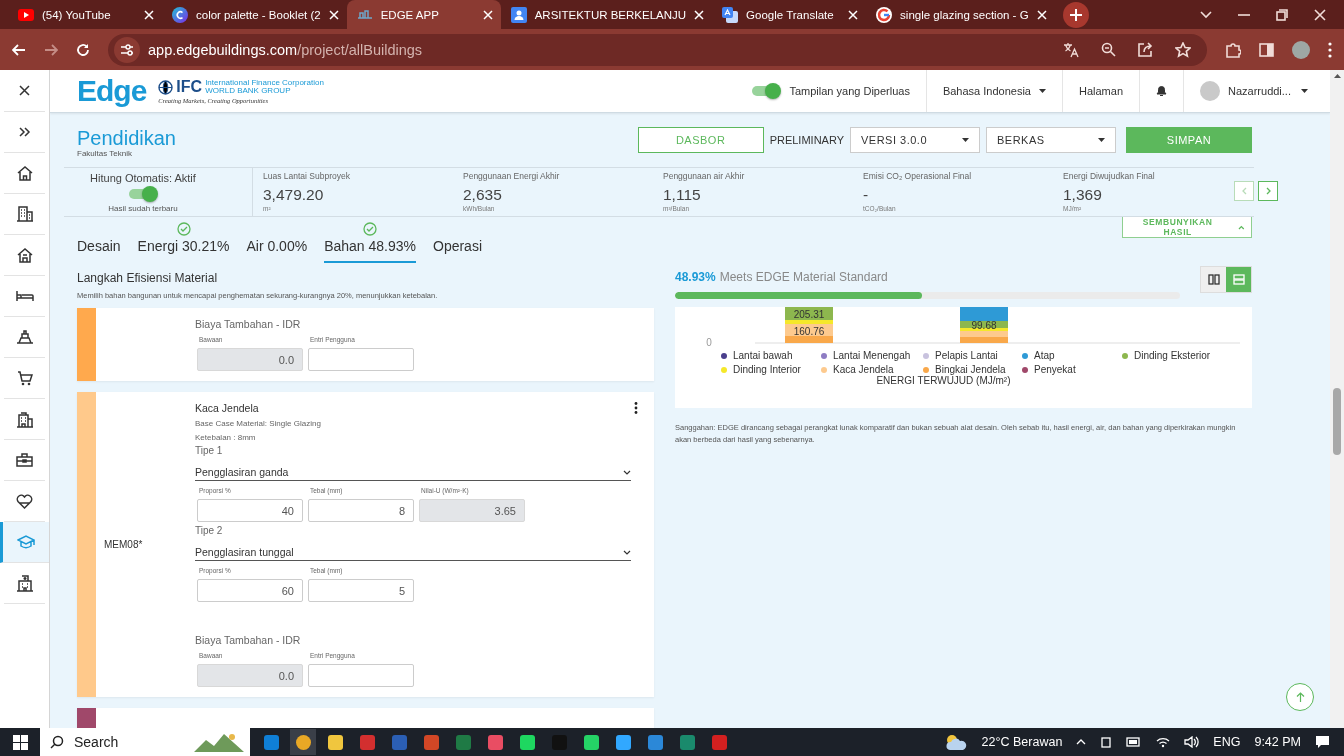 The image size is (1344, 756). I want to click on globe-icon, so click(166, 87).